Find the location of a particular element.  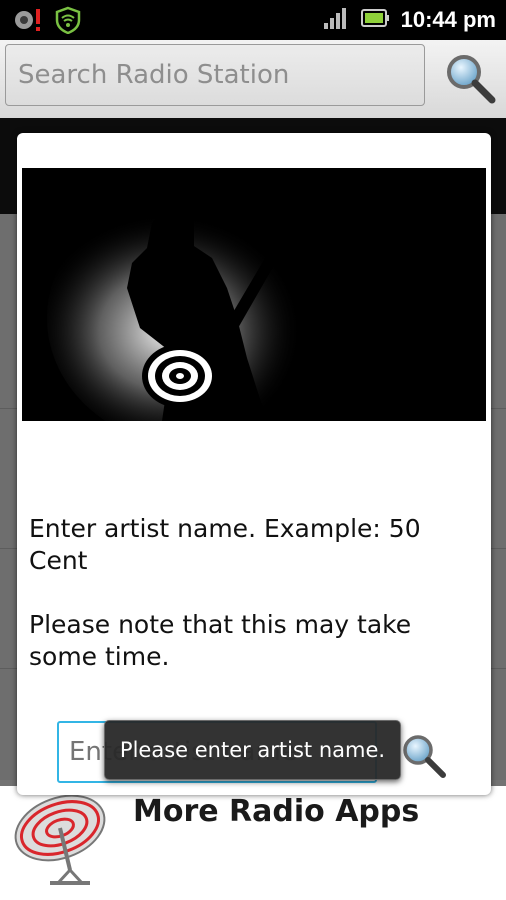

search-header is located at coordinates (253, 79).